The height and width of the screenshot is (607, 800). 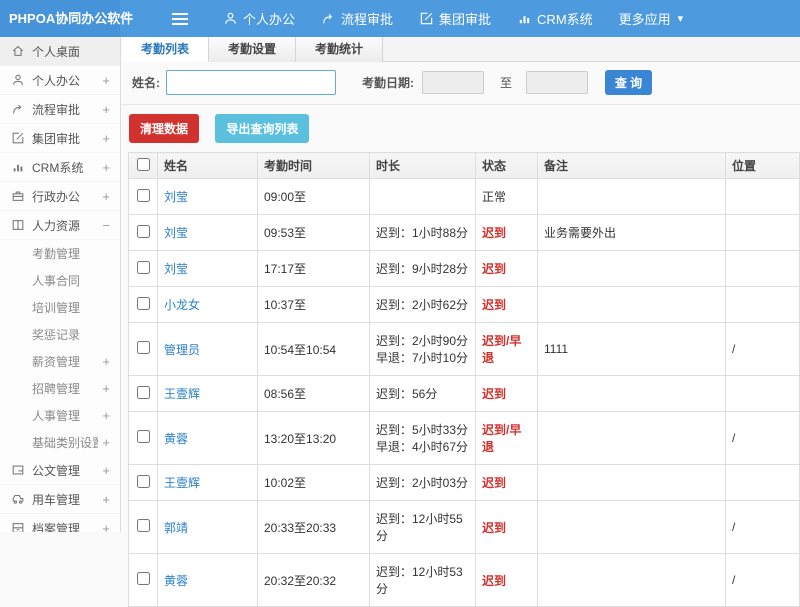 I want to click on search-form: 姓名: 考勤日期: 至 查 询, so click(x=461, y=83).